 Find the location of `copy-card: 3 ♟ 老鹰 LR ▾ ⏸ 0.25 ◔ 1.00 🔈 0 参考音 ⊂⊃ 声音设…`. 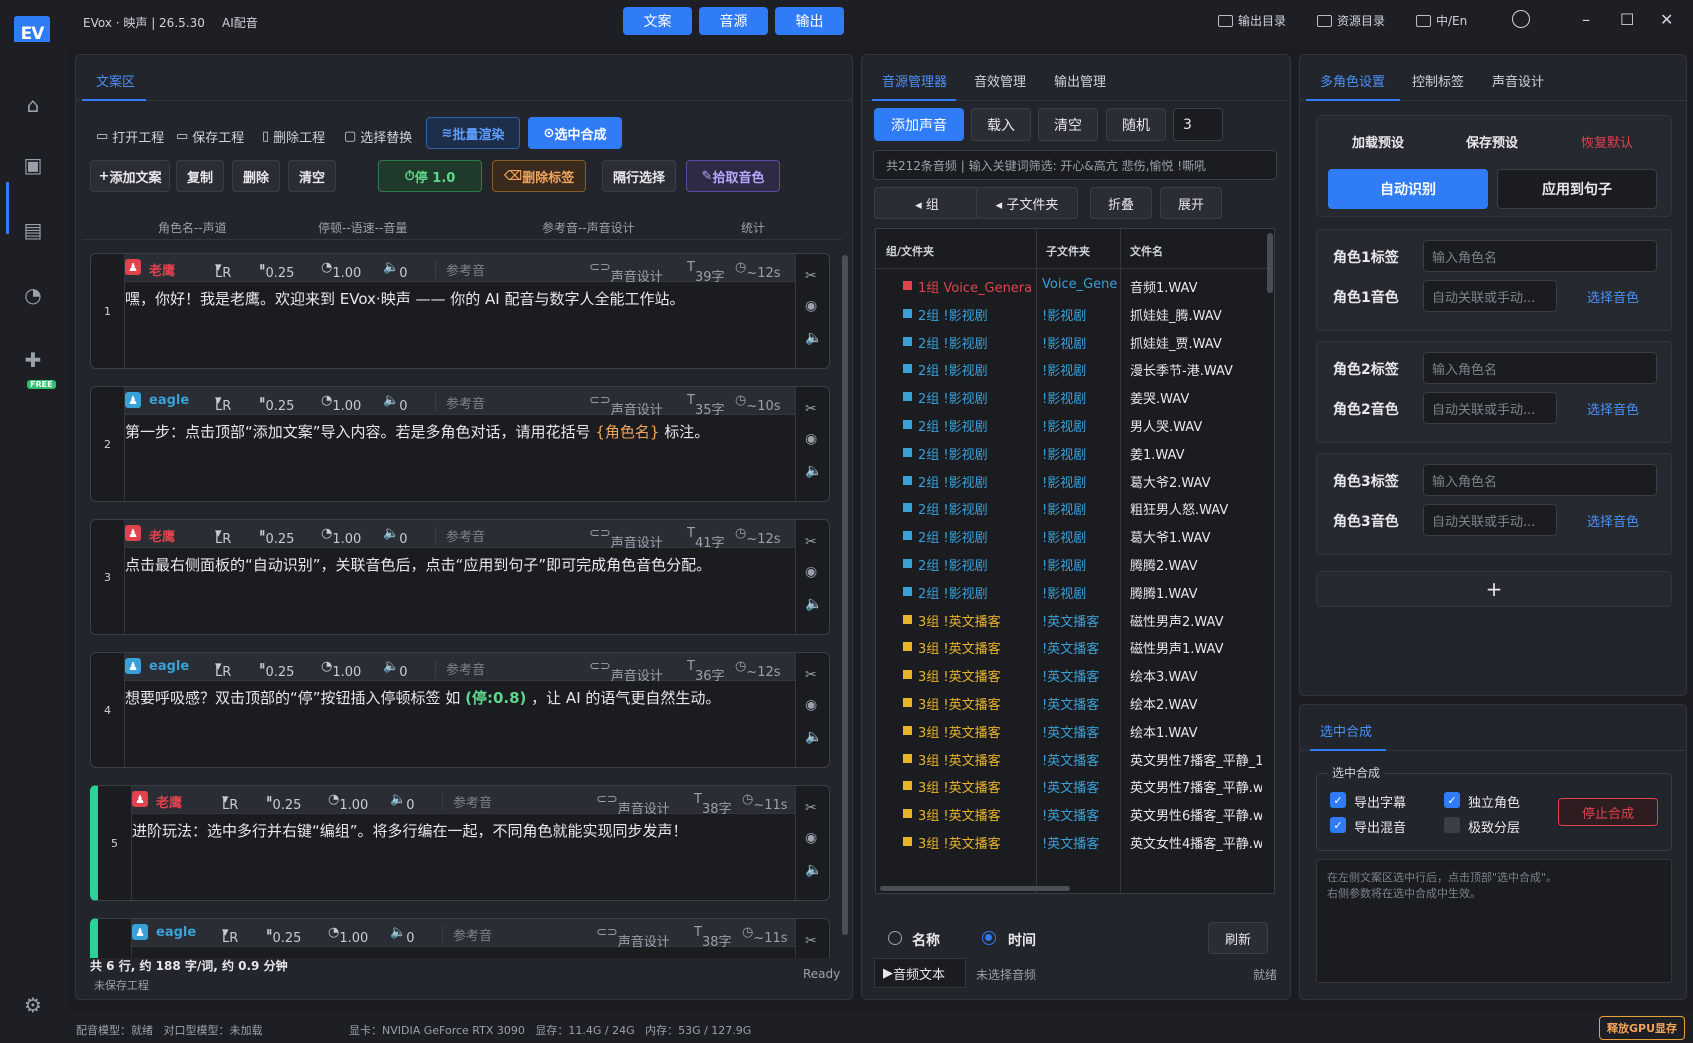

copy-card: 3 ♟ 老鹰 LR ▾ ⏸ 0.25 ◔ 1.00 🔈 0 参考音 ⊂⊃ 声音设… is located at coordinates (460, 577).